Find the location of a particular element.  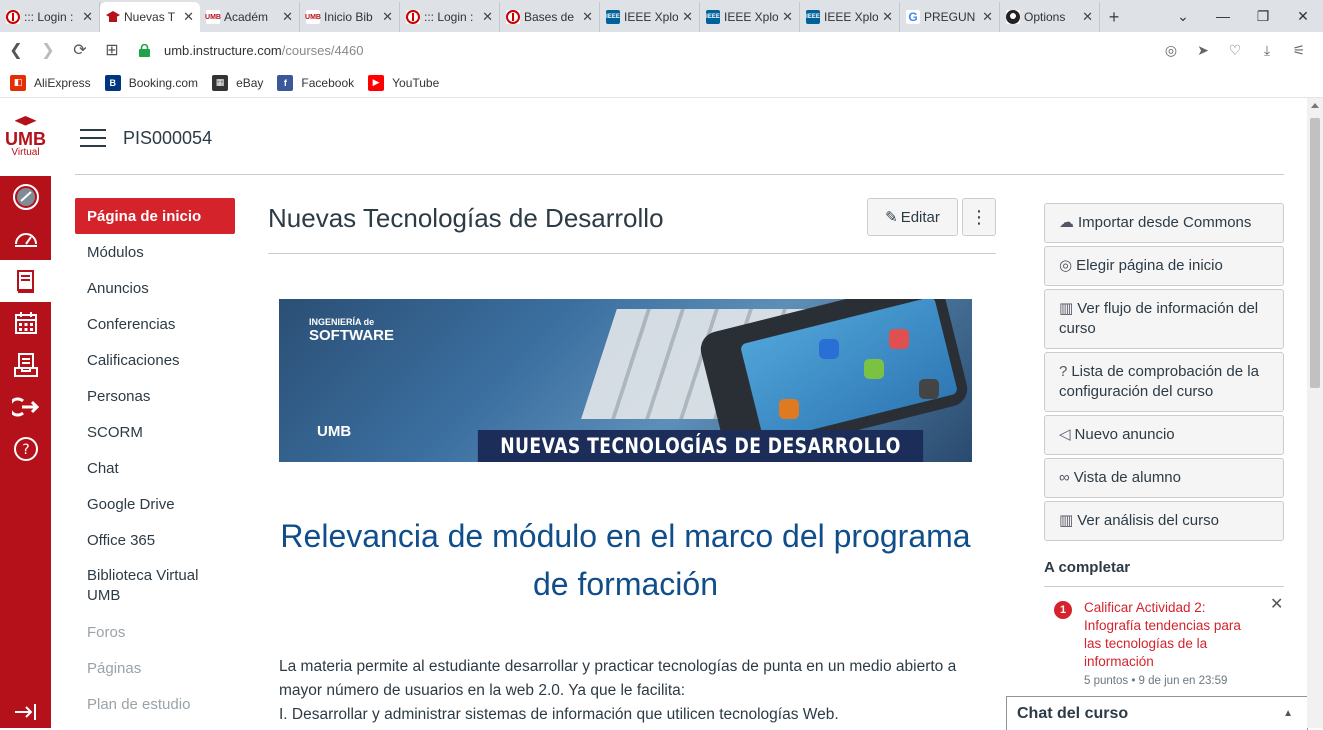

collapse-nav-button is located at coordinates (25, 712).